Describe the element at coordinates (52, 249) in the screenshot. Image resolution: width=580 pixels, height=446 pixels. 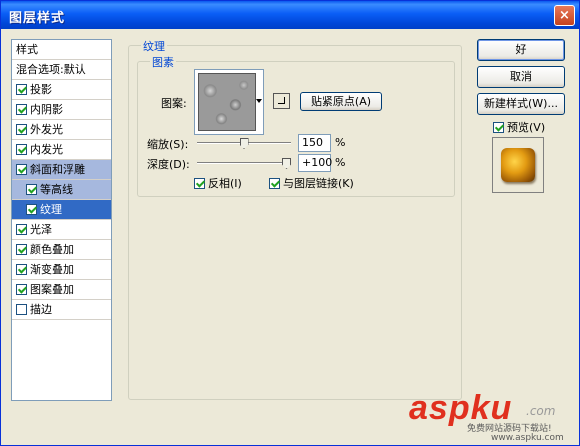
I see `list-item-label: 颜色叠加` at that location.